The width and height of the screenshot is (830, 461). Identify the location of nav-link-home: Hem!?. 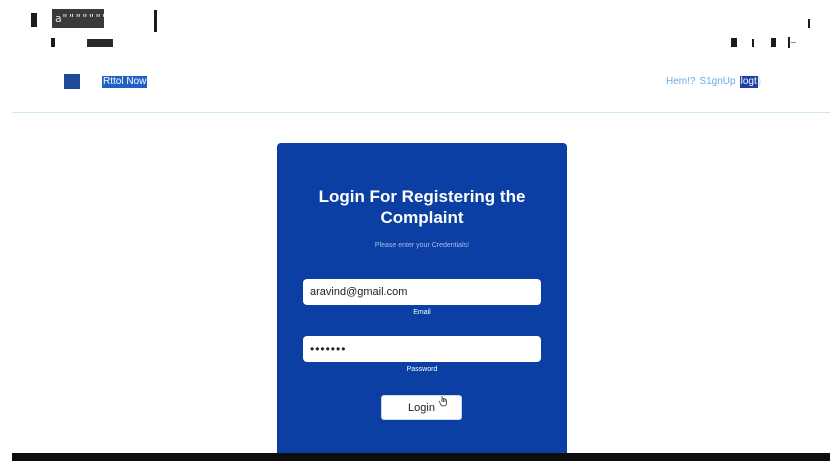
(680, 82).